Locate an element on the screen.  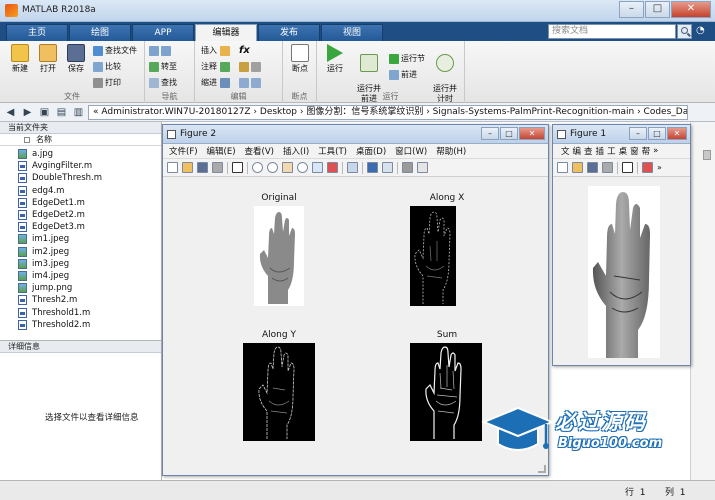
tab-plots: 绘图 is located at coordinates (100, 32).